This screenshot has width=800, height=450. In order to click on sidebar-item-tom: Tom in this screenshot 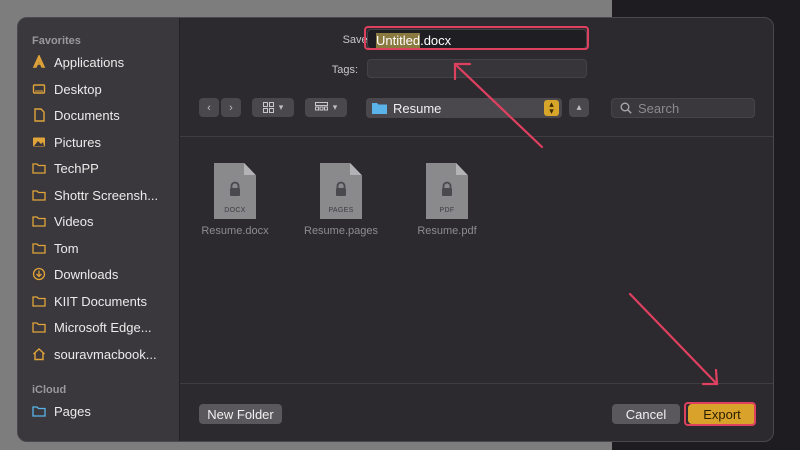, I will do `click(105, 248)`.